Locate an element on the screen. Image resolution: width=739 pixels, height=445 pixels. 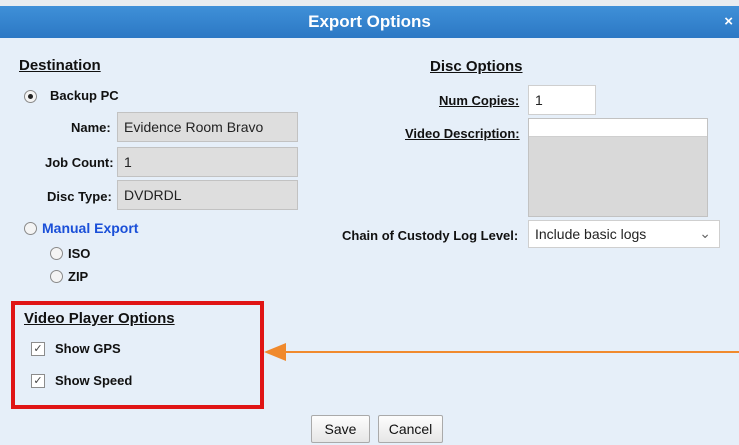
iso-label: ISO is located at coordinates (79, 253).